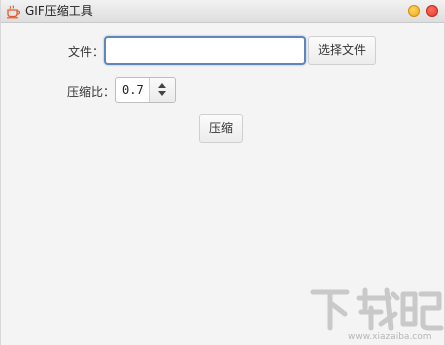 The height and width of the screenshot is (345, 445). Describe the element at coordinates (91, 92) in the screenshot. I see `ratio-label: 压缩比：` at that location.